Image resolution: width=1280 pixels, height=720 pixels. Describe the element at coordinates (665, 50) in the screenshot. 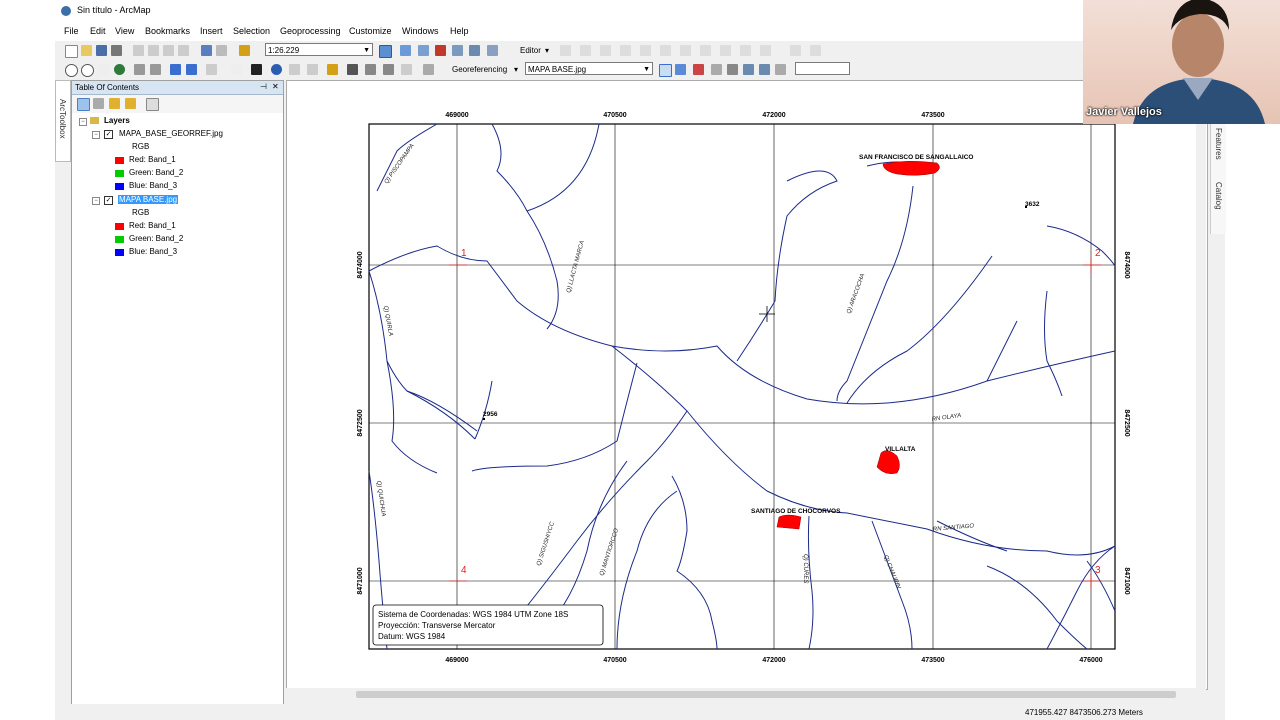

I see `reshape-icon` at that location.